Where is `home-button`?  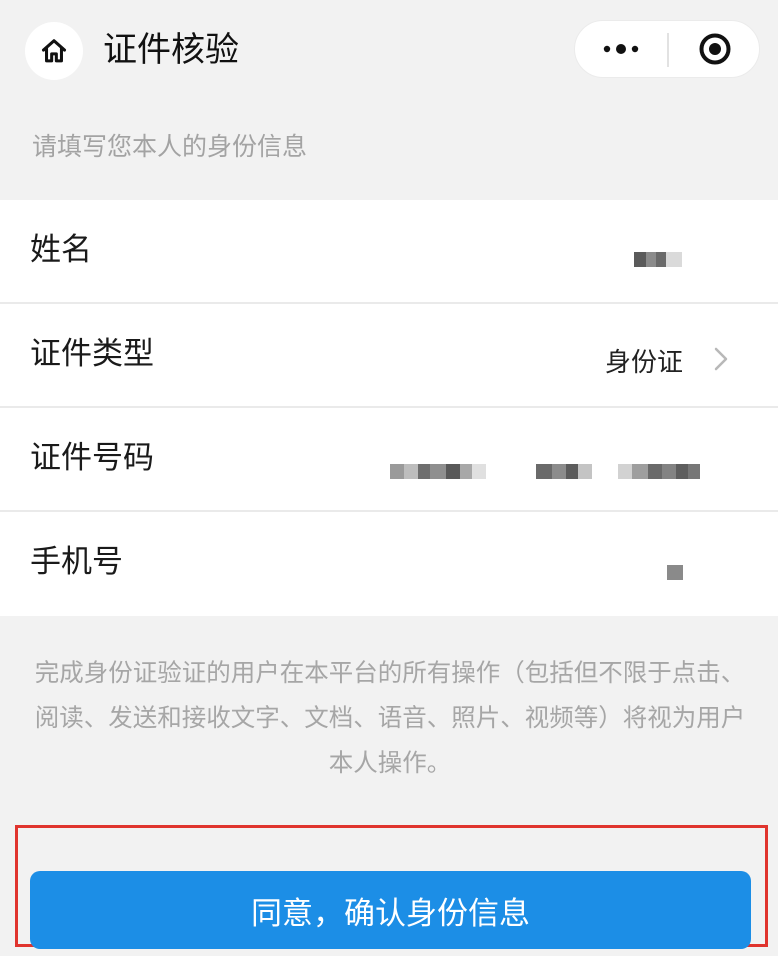
home-button is located at coordinates (54, 51).